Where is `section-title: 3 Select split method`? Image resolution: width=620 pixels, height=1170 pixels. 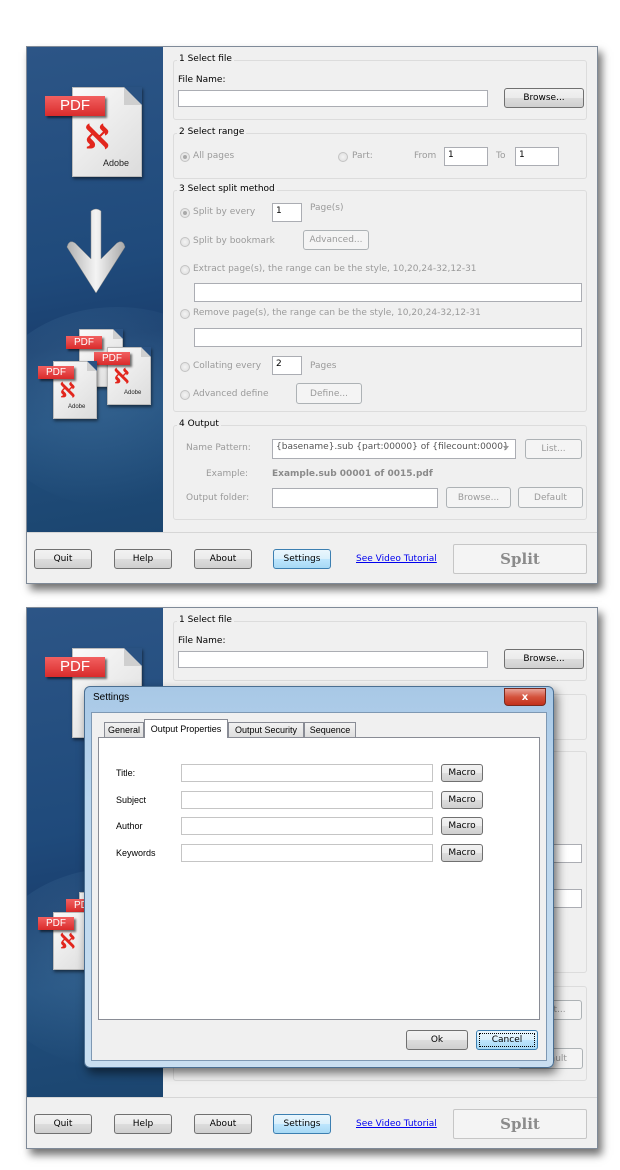 section-title: 3 Select split method is located at coordinates (227, 189).